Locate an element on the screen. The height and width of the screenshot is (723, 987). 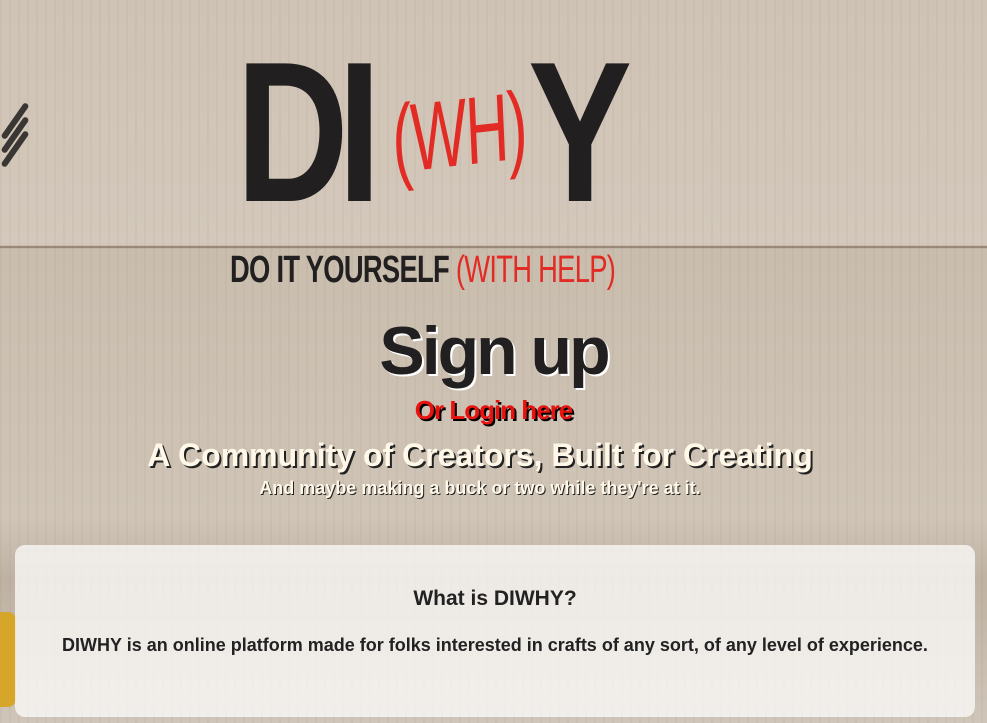
signup-title: Sign up is located at coordinates (493, 351).